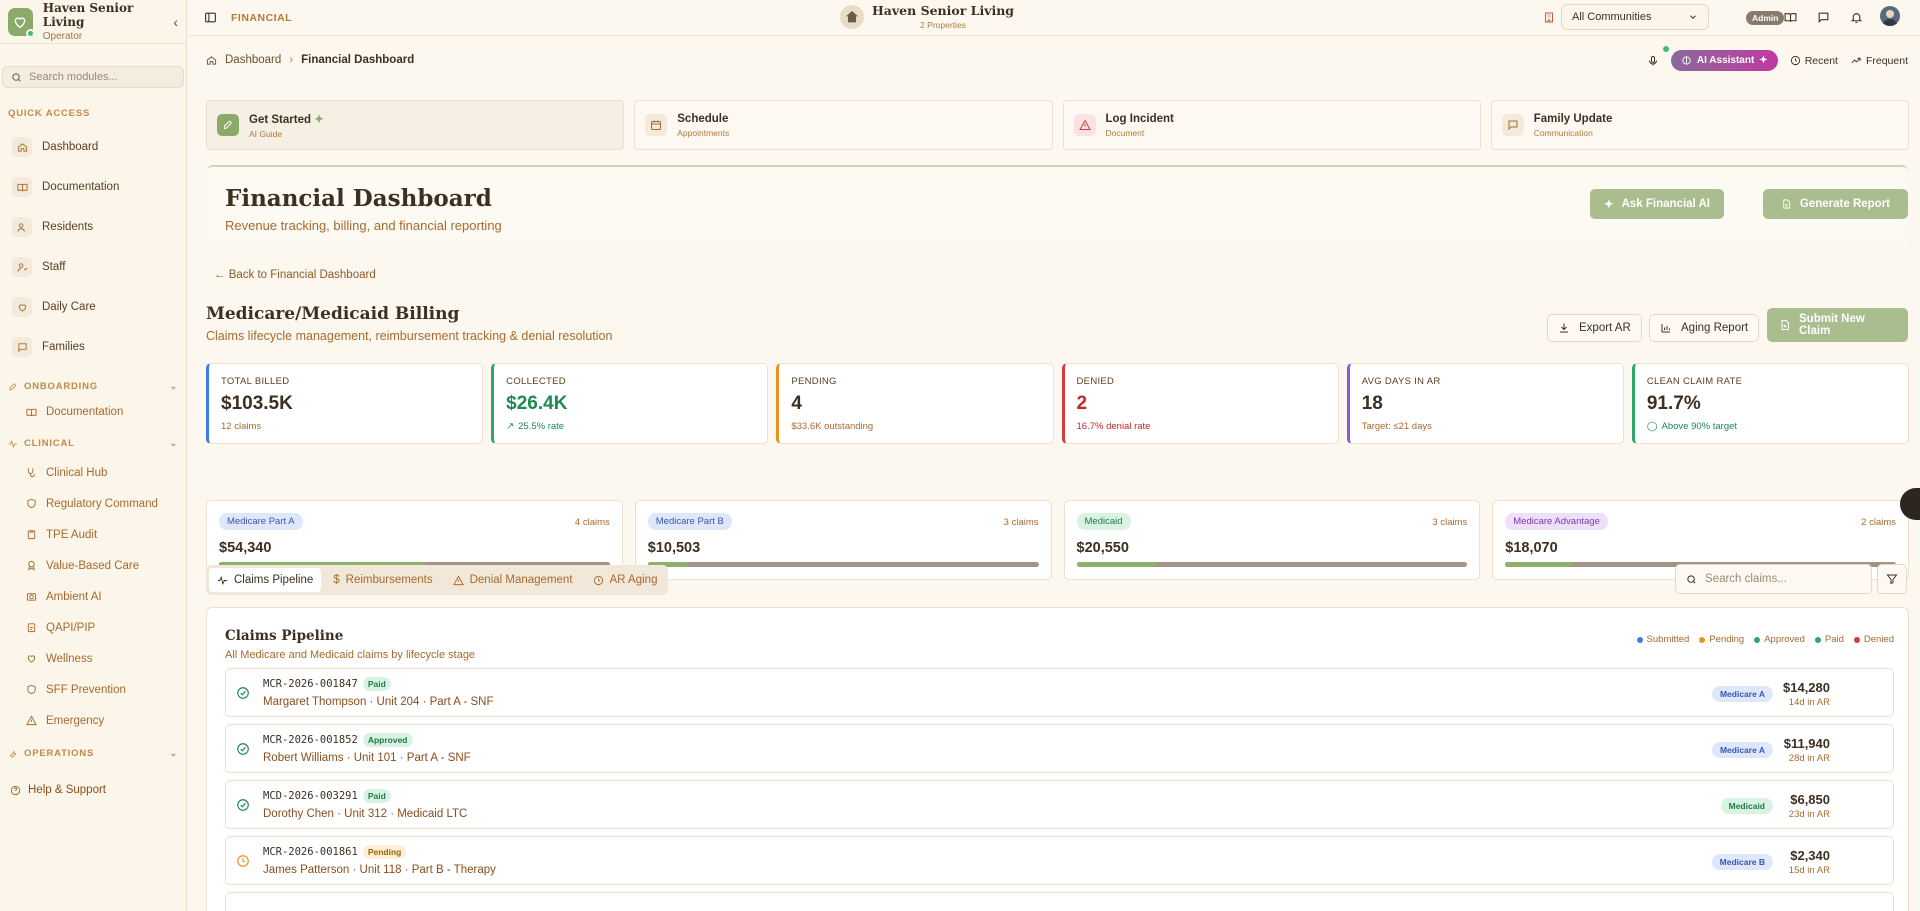 The height and width of the screenshot is (911, 1920). I want to click on bell-icon, so click(1856, 17).